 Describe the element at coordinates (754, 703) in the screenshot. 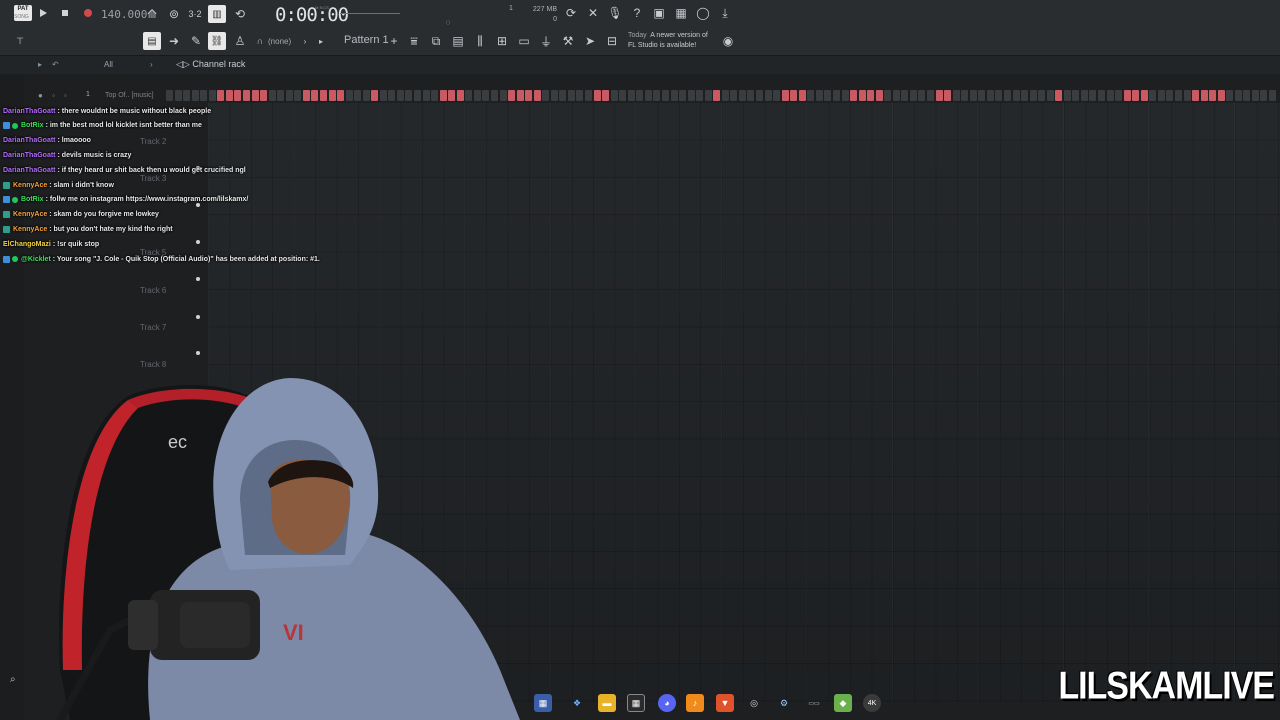

I see `chrome-icon: ◎` at that location.